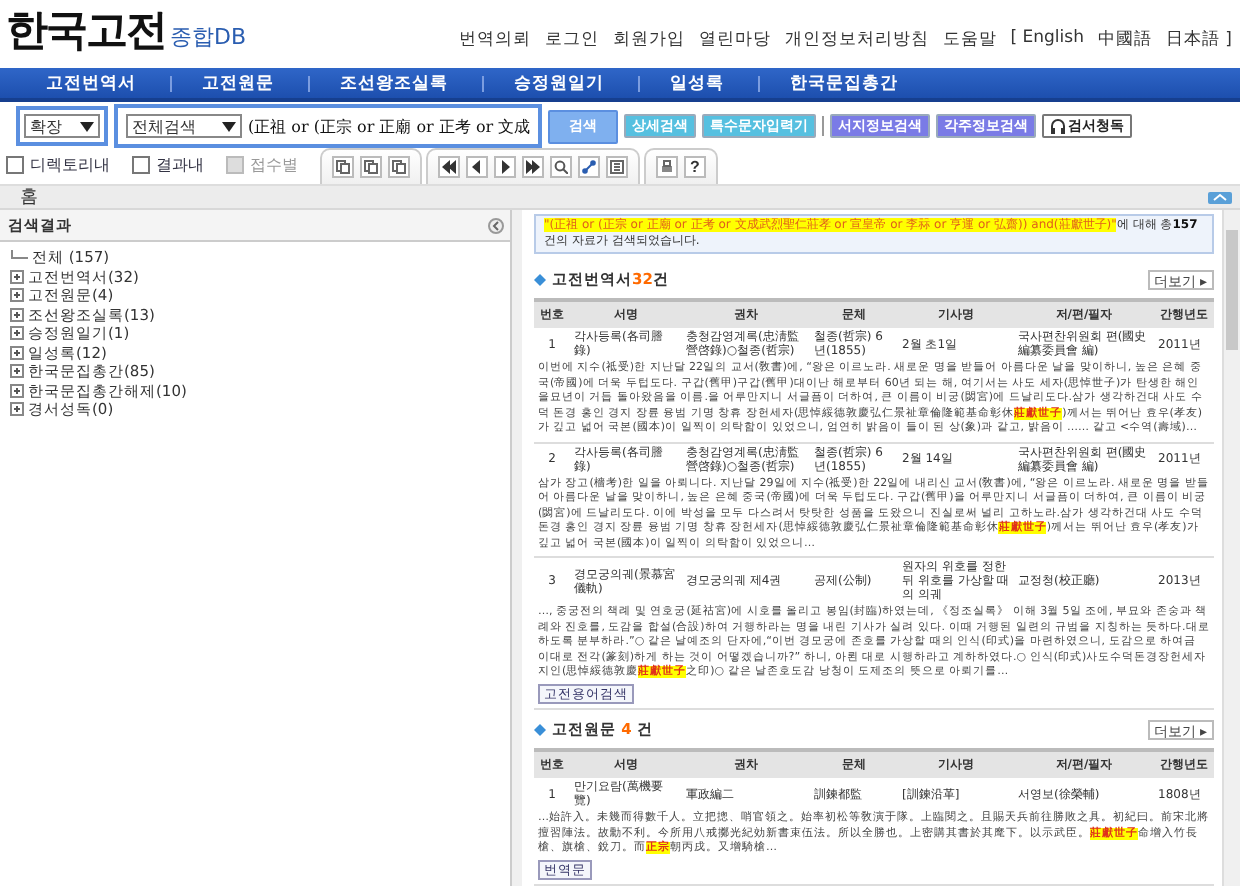 Image resolution: width=1240 pixels, height=886 pixels. I want to click on help-button: ?, so click(695, 167).